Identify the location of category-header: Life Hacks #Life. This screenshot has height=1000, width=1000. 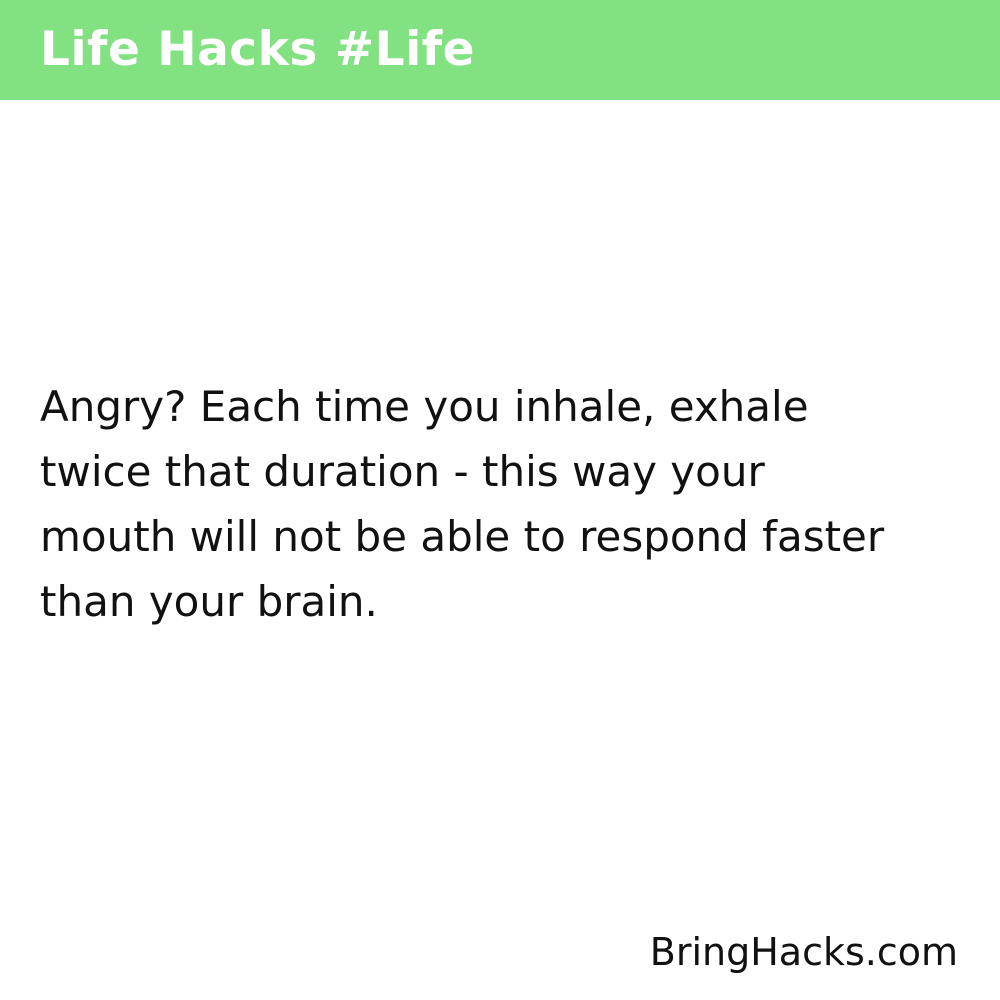
(500, 50).